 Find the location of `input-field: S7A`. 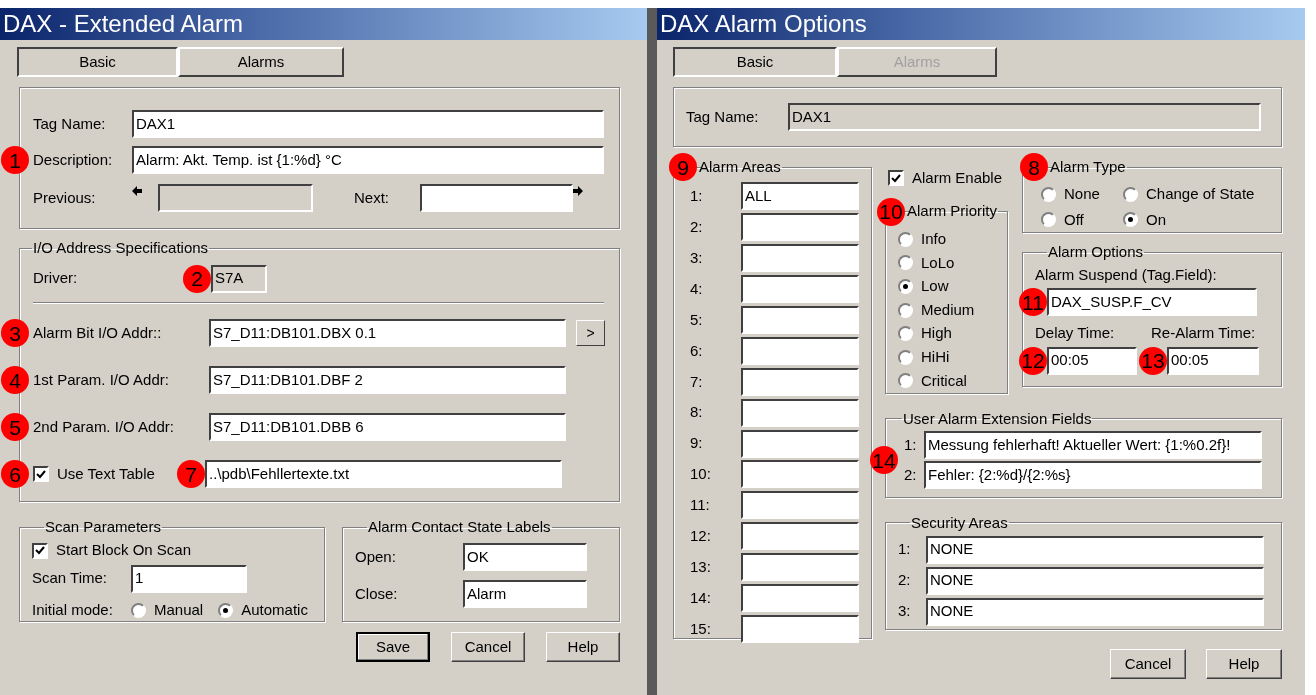

input-field: S7A is located at coordinates (239, 278).